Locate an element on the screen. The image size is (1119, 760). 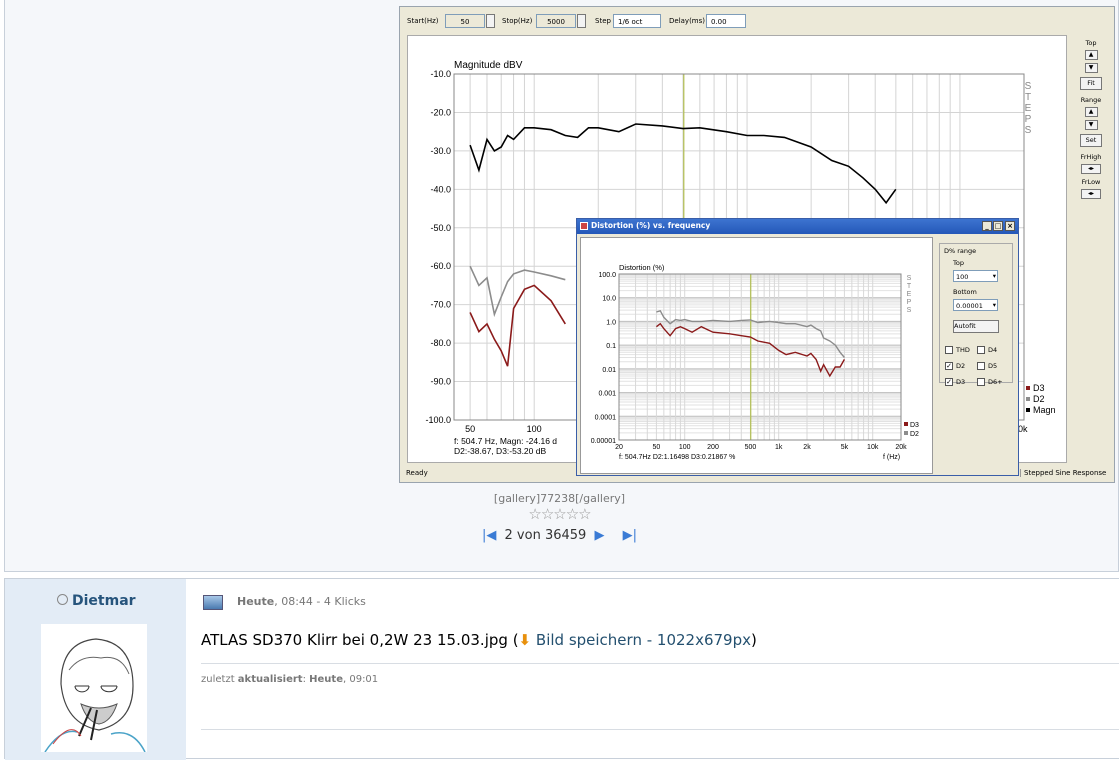
checkbox-d2: ✓ D2 is located at coordinates (955, 366).